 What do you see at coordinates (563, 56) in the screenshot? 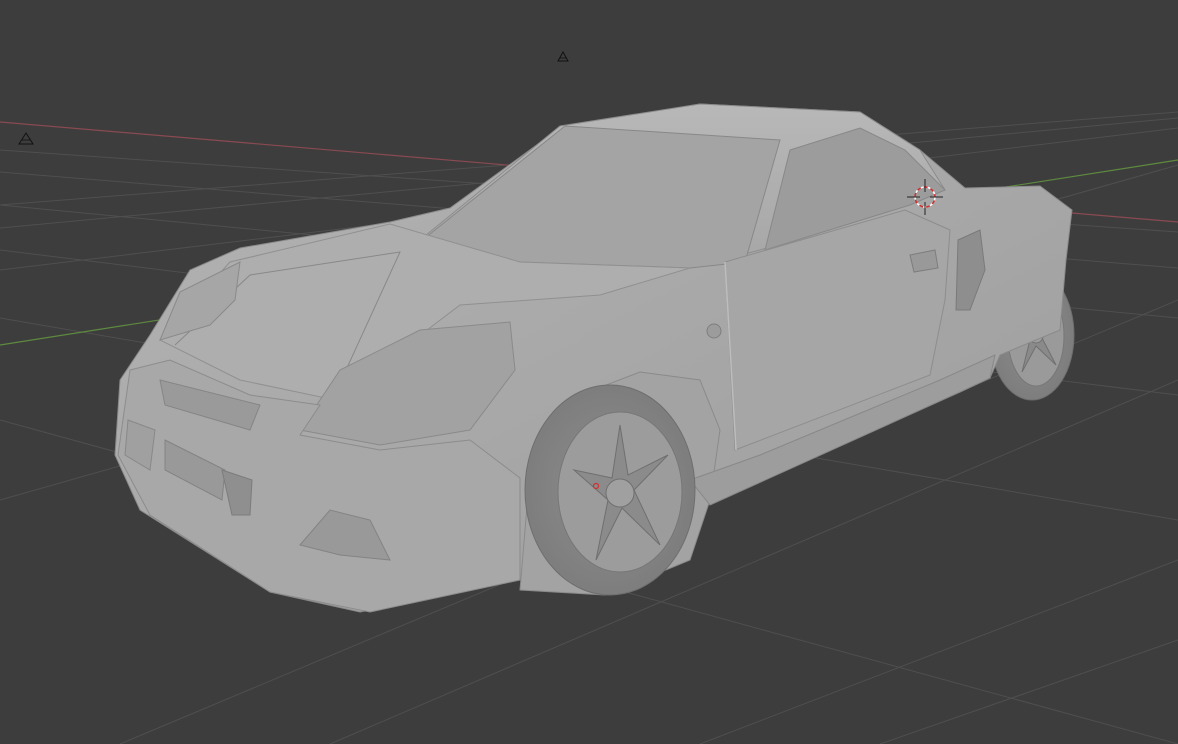
I see `light-icon` at bounding box center [563, 56].